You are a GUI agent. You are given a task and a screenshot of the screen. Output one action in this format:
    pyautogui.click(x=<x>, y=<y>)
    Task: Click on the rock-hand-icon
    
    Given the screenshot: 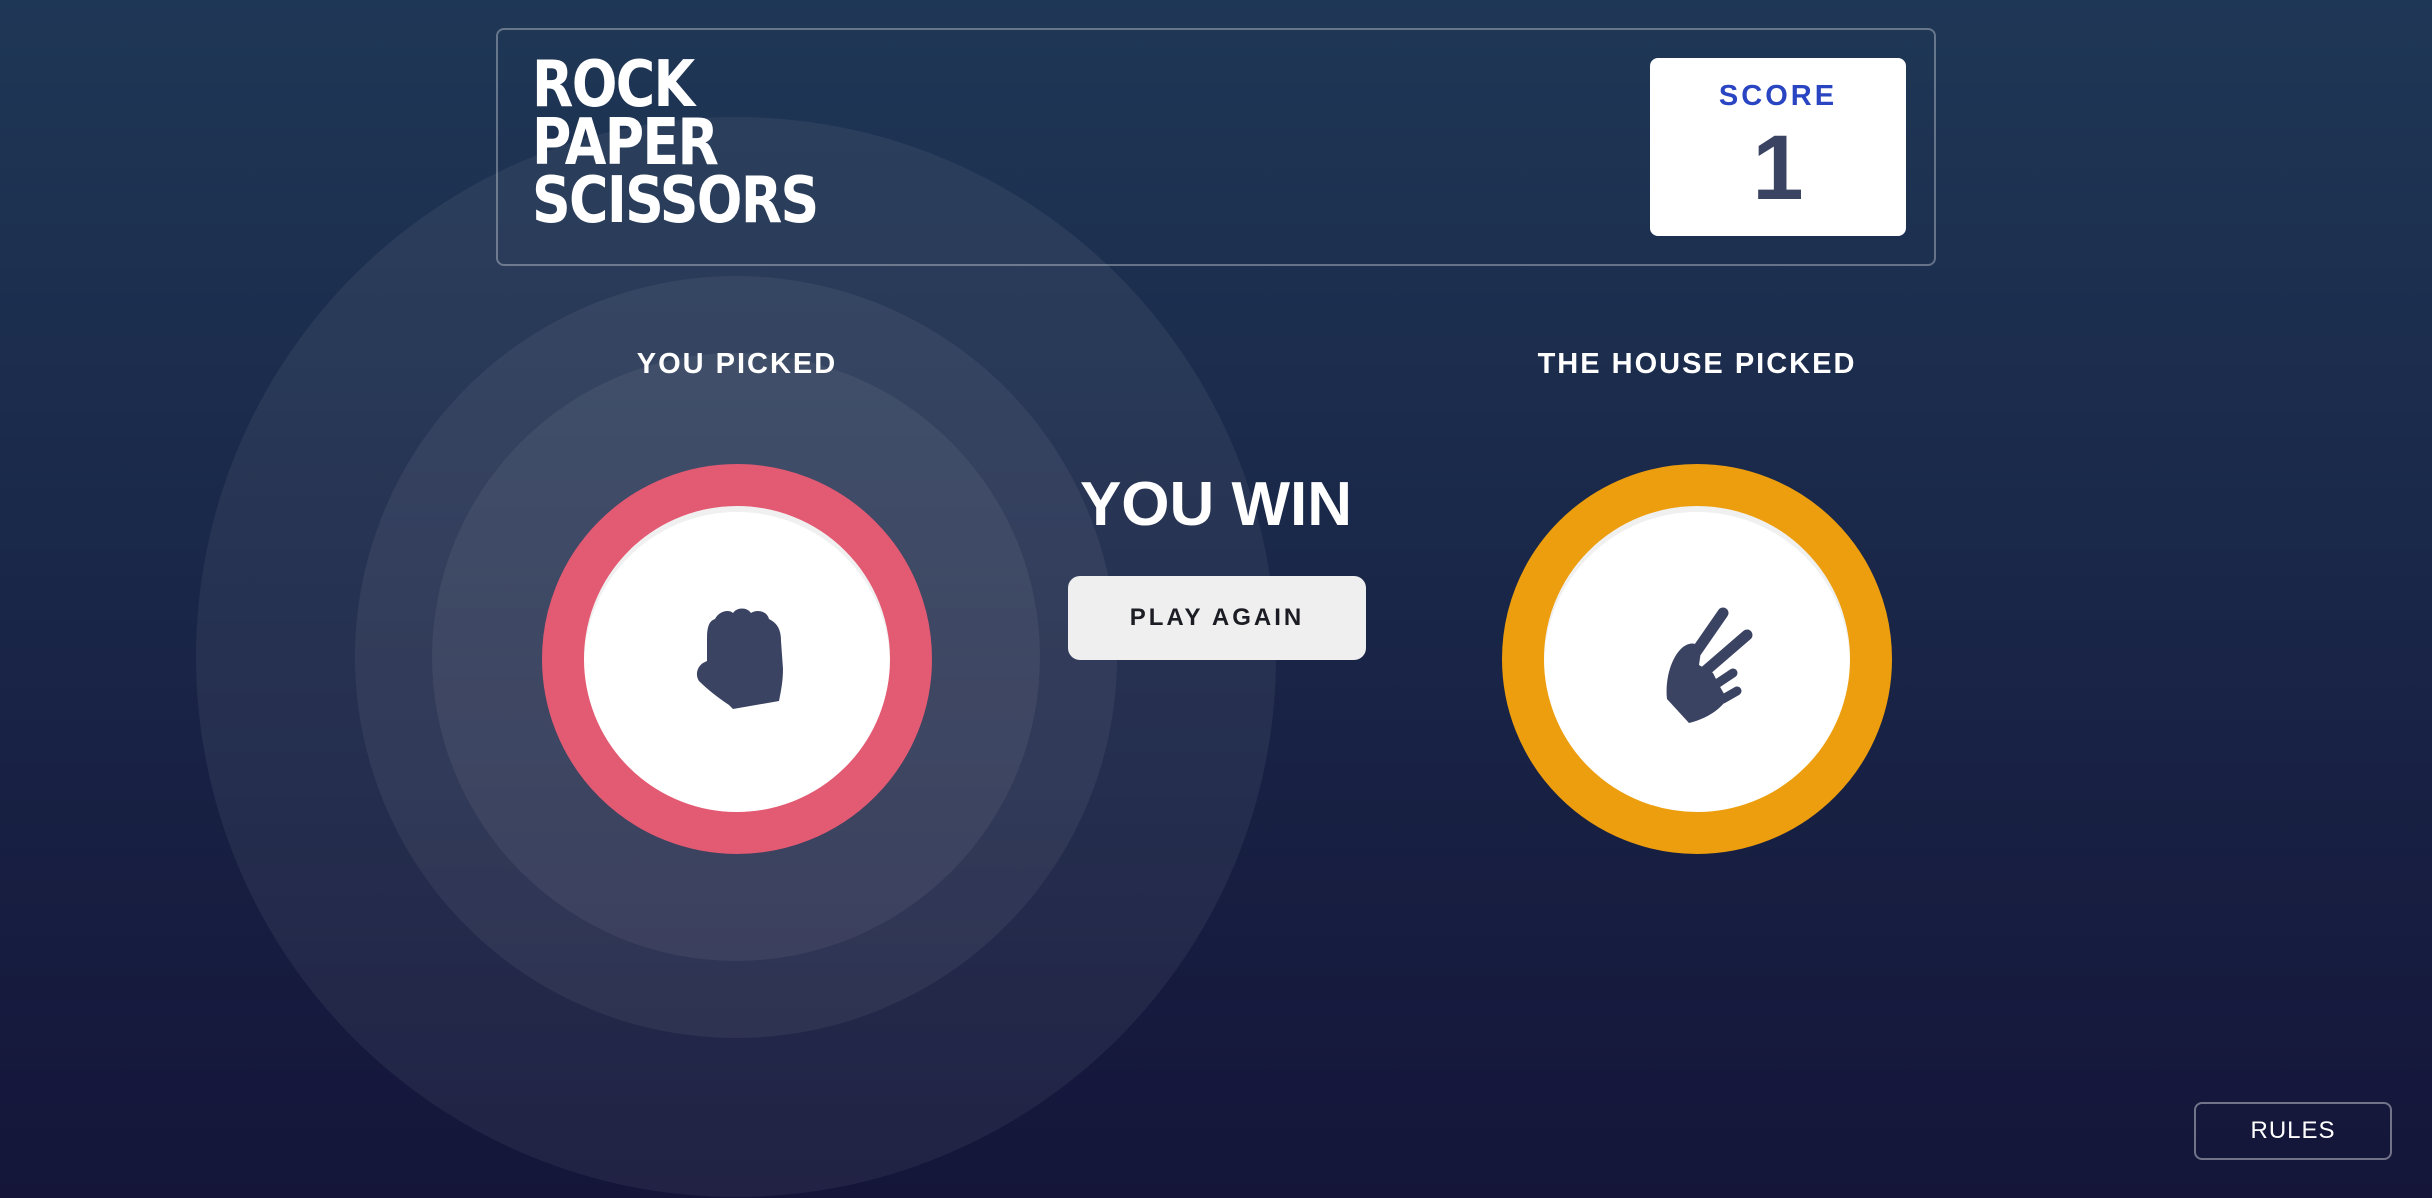 What is the action you would take?
    pyautogui.click(x=739, y=658)
    